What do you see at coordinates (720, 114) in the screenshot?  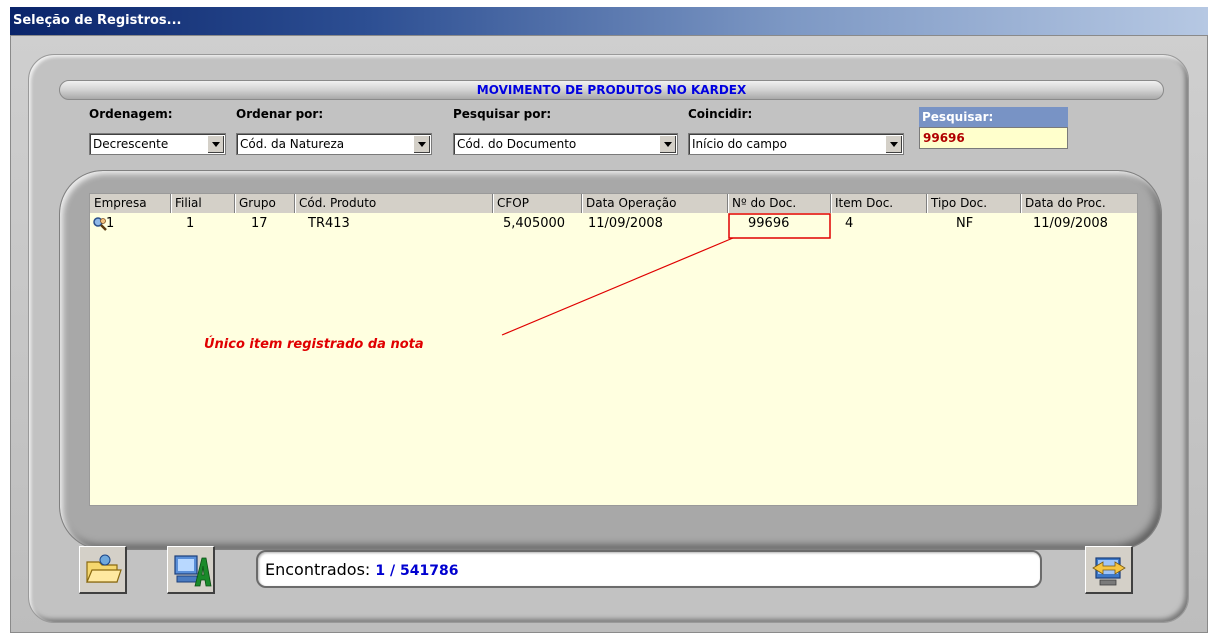 I see `coincidir-label: Coincidir:` at bounding box center [720, 114].